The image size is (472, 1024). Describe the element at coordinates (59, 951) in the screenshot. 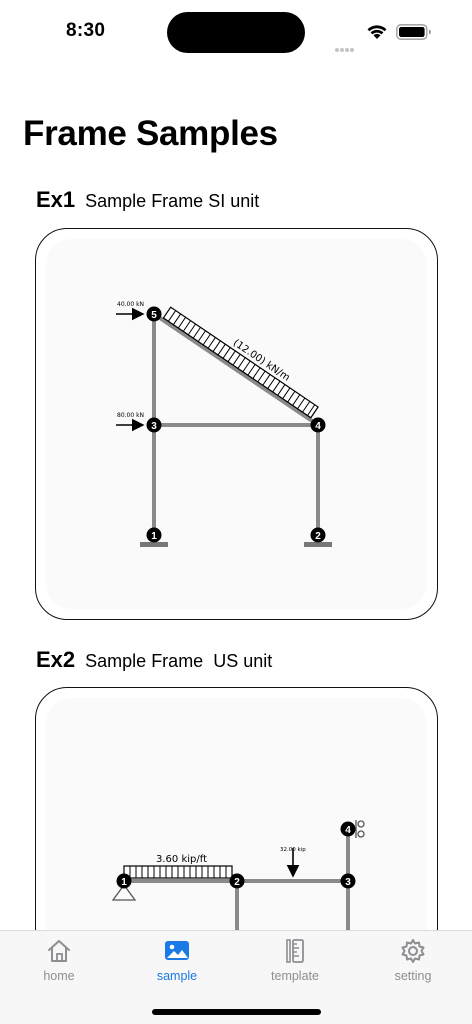

I see `house-icon` at that location.